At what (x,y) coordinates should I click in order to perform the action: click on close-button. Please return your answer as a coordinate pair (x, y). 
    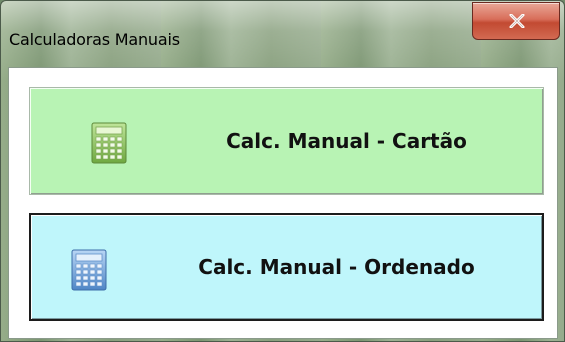
    Looking at the image, I should click on (516, 21).